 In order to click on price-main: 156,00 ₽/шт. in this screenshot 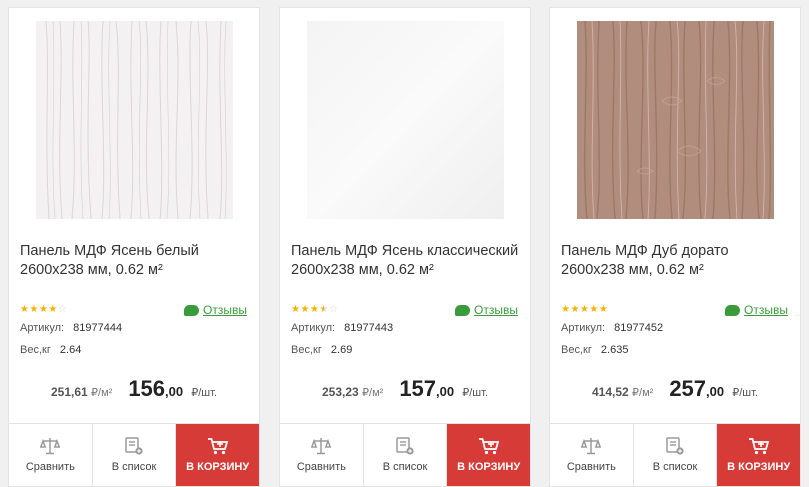, I will do `click(172, 389)`.